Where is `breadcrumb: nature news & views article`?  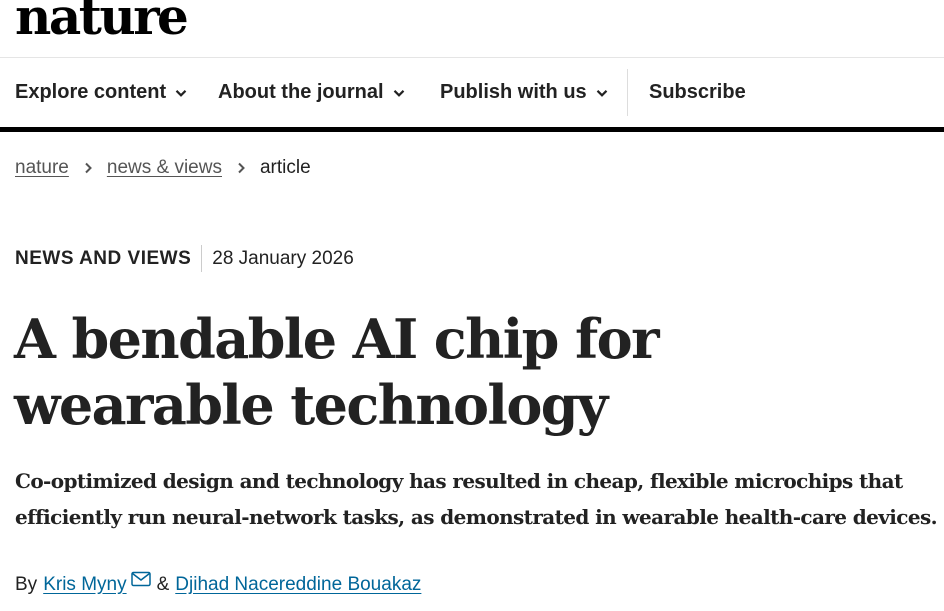 breadcrumb: nature news & views article is located at coordinates (163, 168).